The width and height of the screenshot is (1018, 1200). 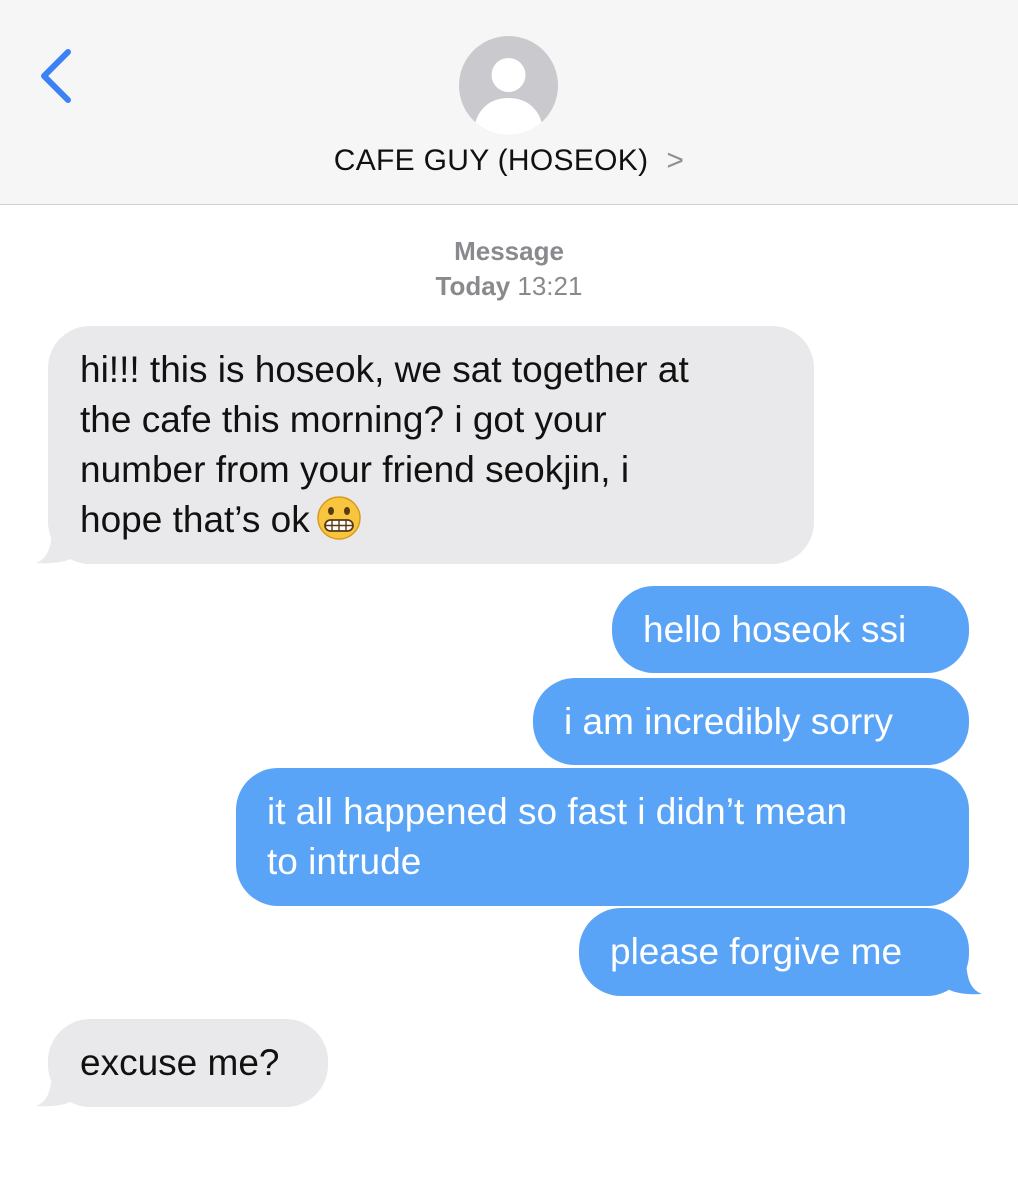 I want to click on message-text: excuse me?, so click(x=180, y=1062).